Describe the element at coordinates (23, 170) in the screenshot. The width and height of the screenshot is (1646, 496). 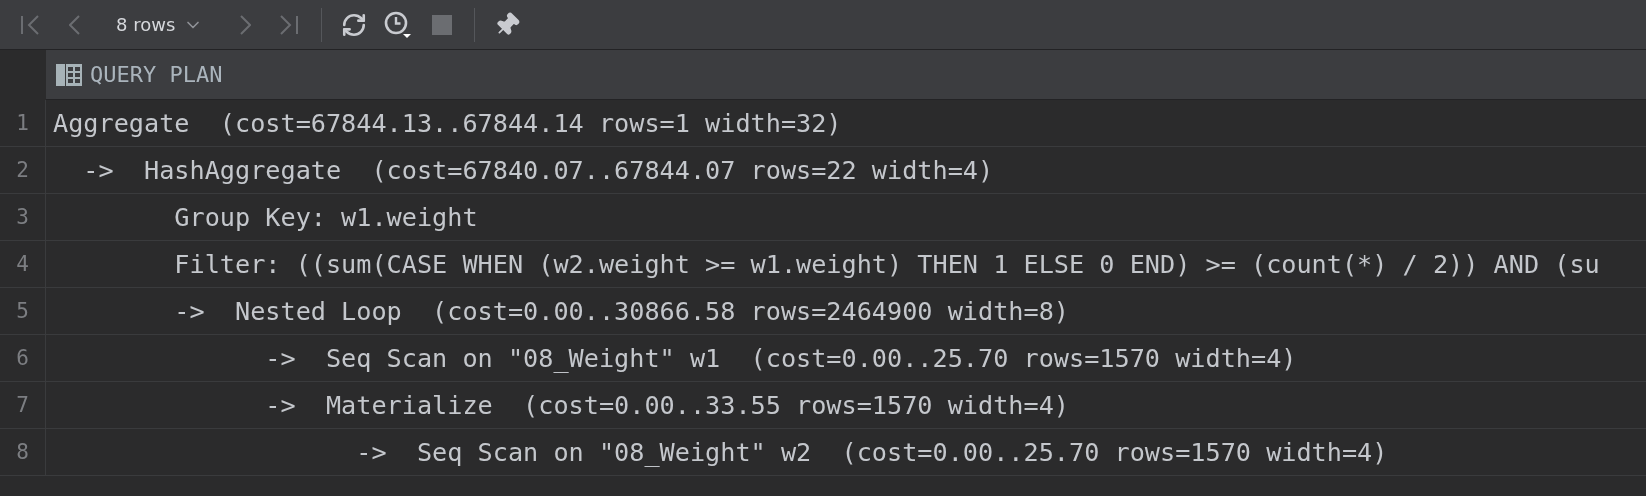
I see `row-number: 2` at that location.